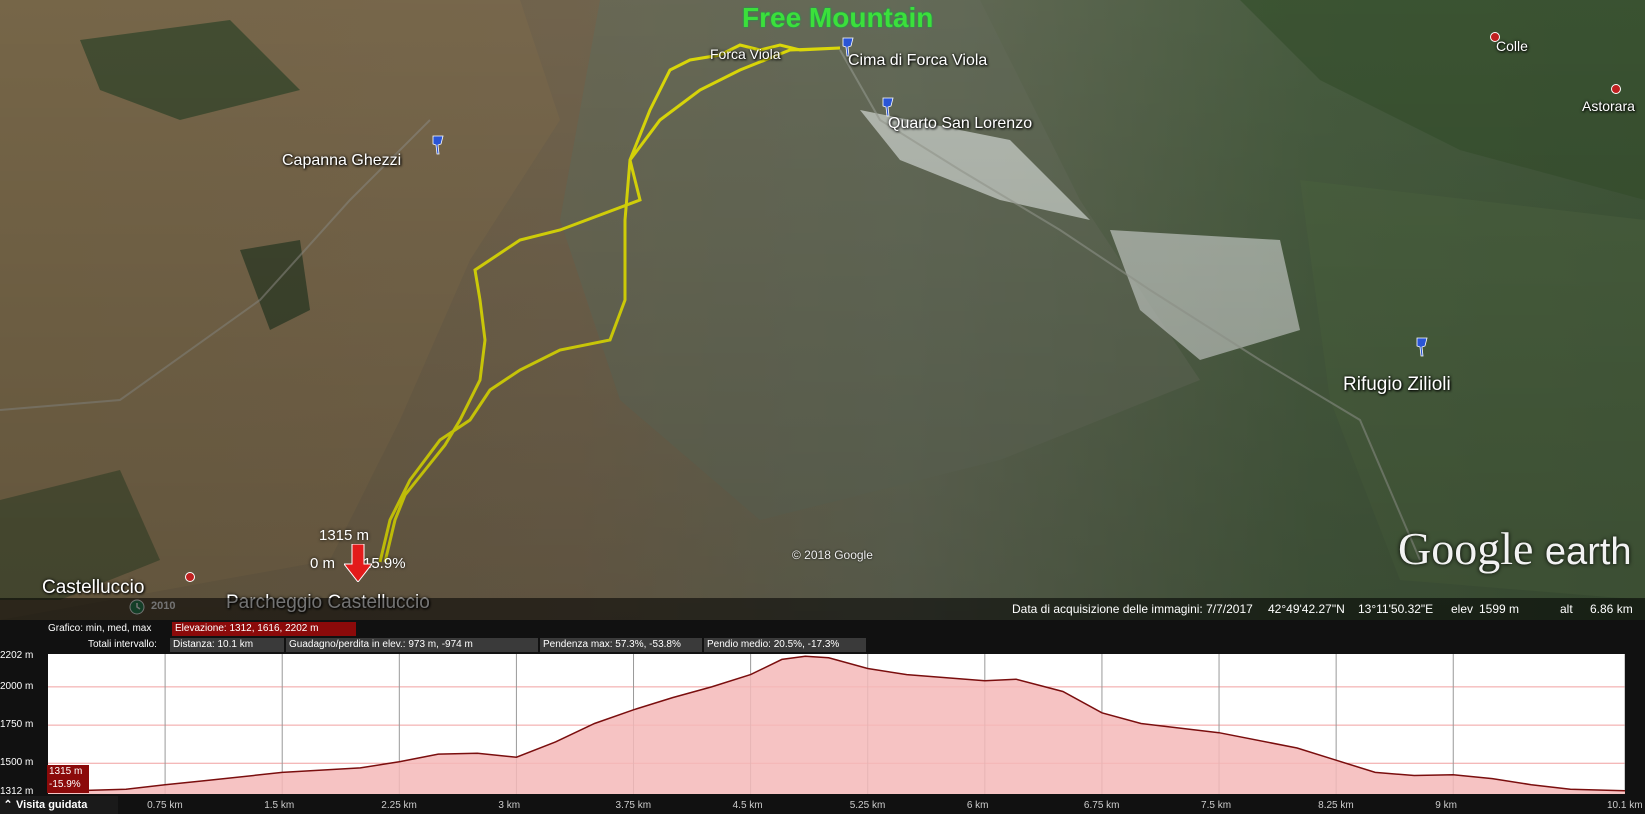  I want to click on y-tick-label: 1500 m, so click(17, 763).